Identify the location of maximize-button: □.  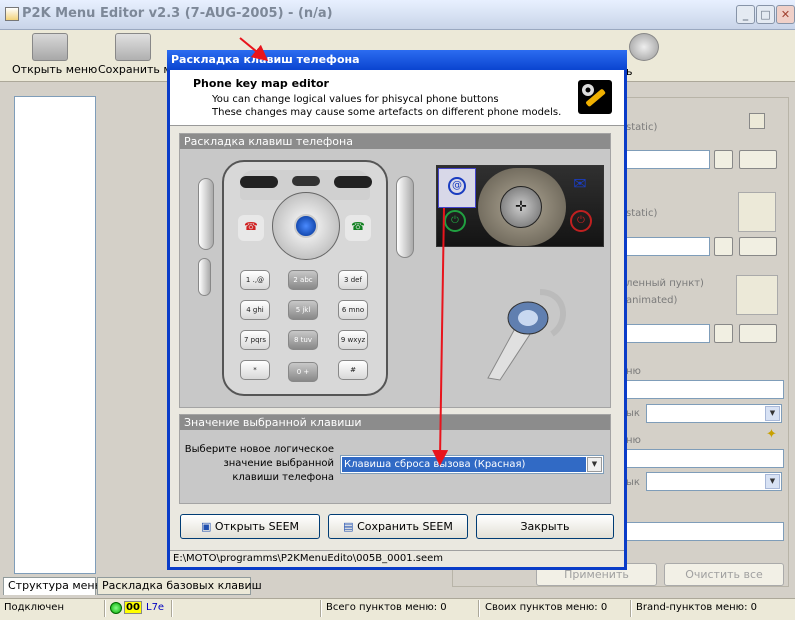
(765, 14).